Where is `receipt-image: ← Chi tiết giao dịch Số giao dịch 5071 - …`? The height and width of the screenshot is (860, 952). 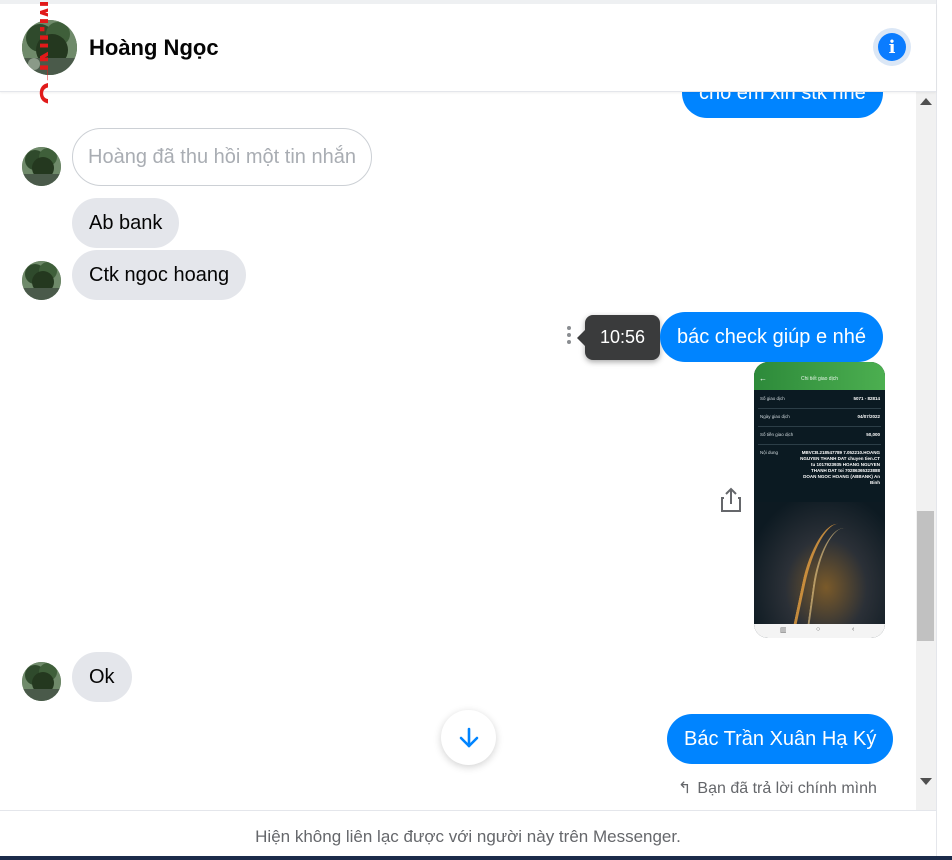
receipt-image: ← Chi tiết giao dịch Số giao dịch 5071 - … is located at coordinates (819, 500).